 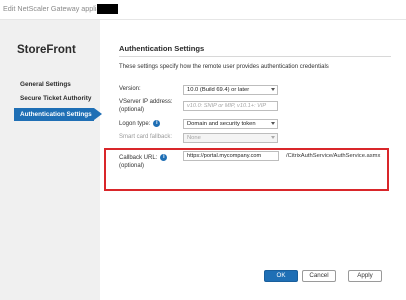 I want to click on window-title: Edit NetScaler Gateway appliance, so click(x=58, y=8).